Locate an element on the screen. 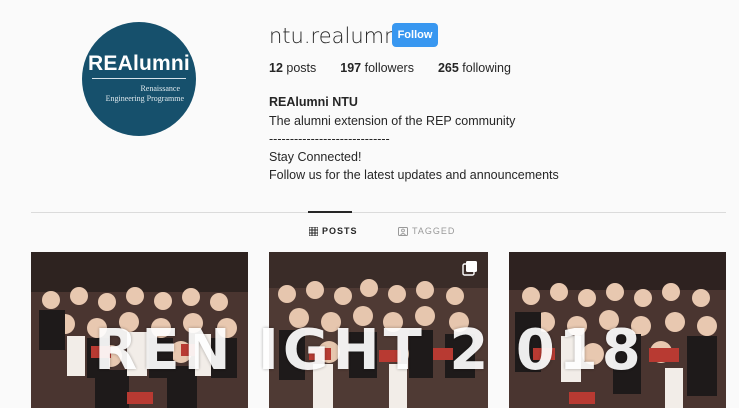 The height and width of the screenshot is (408, 739). tabs-divider is located at coordinates (378, 212).